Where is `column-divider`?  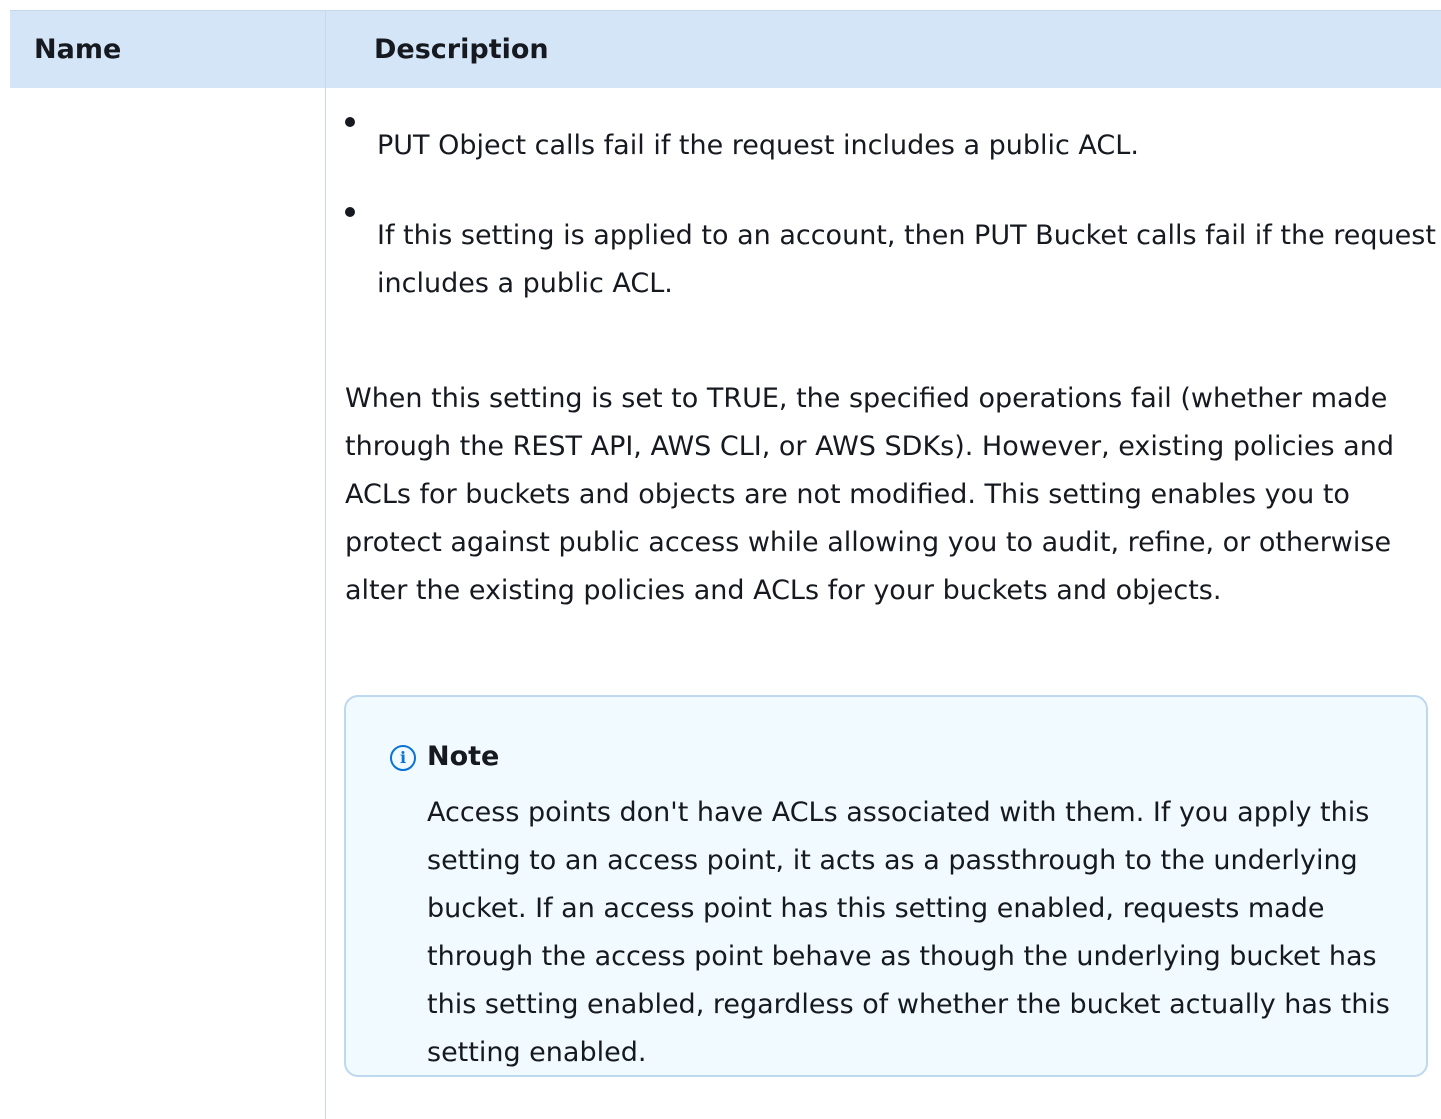
column-divider is located at coordinates (325, 564).